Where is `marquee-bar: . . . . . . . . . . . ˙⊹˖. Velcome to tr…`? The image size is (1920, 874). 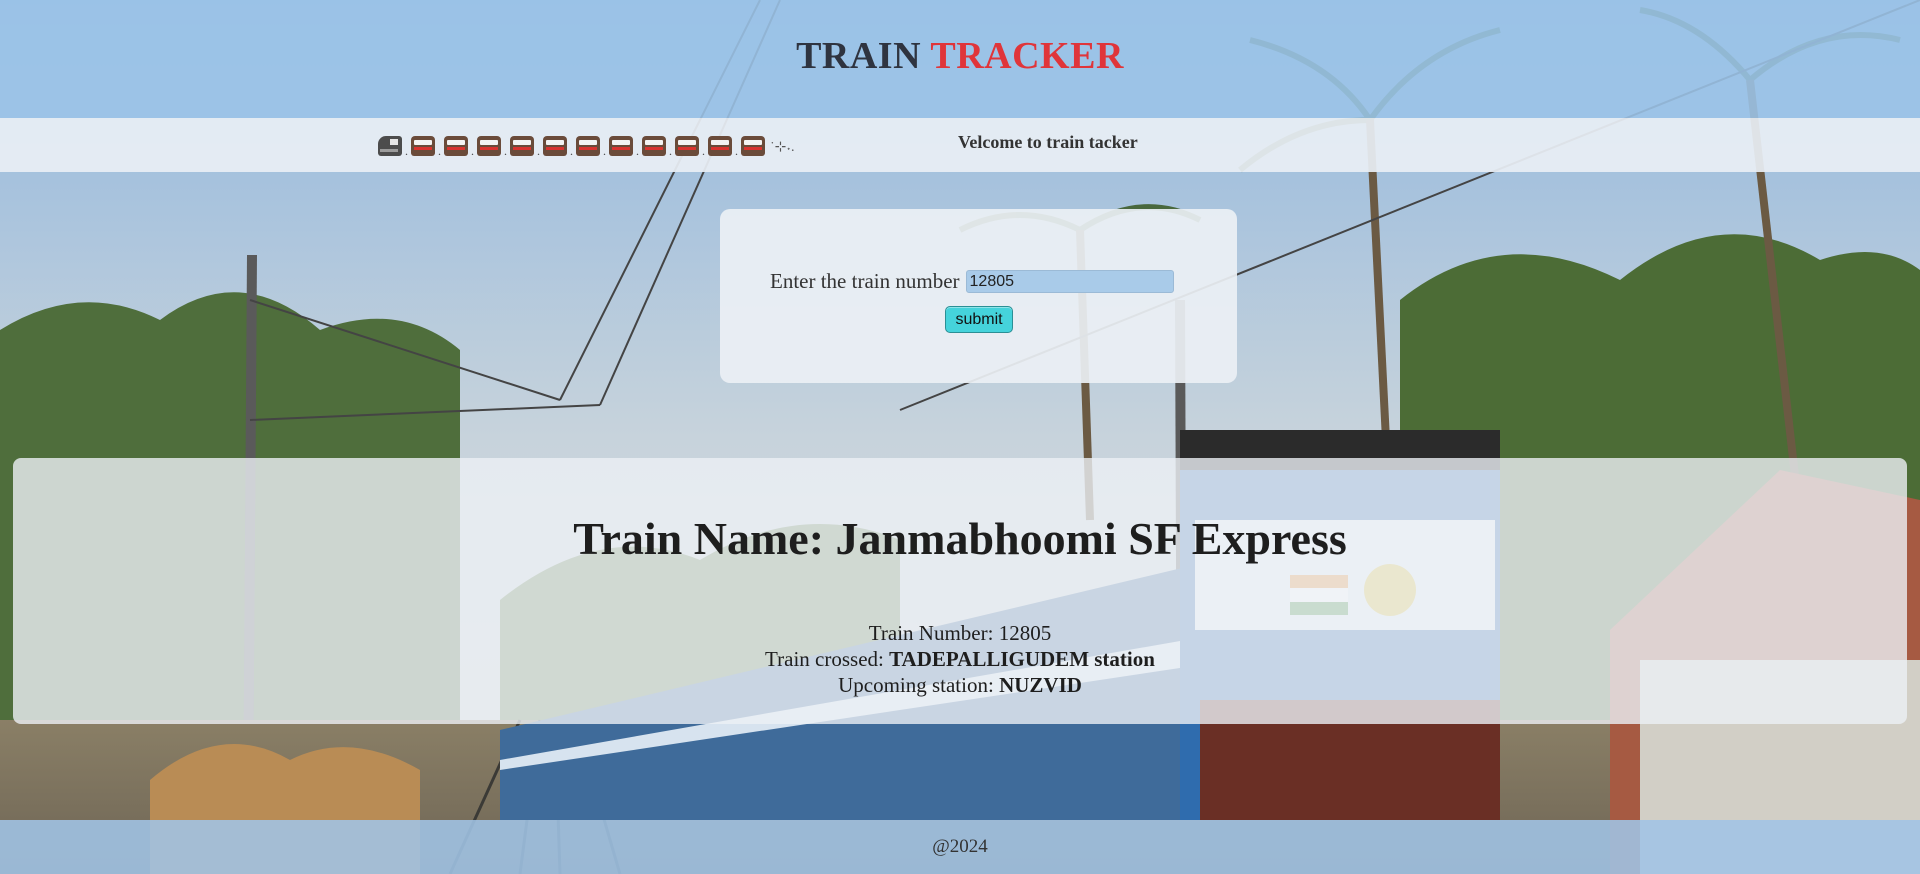
marquee-bar: . . . . . . . . . . . ˙⊹˖. Velcome to tr… is located at coordinates (960, 145).